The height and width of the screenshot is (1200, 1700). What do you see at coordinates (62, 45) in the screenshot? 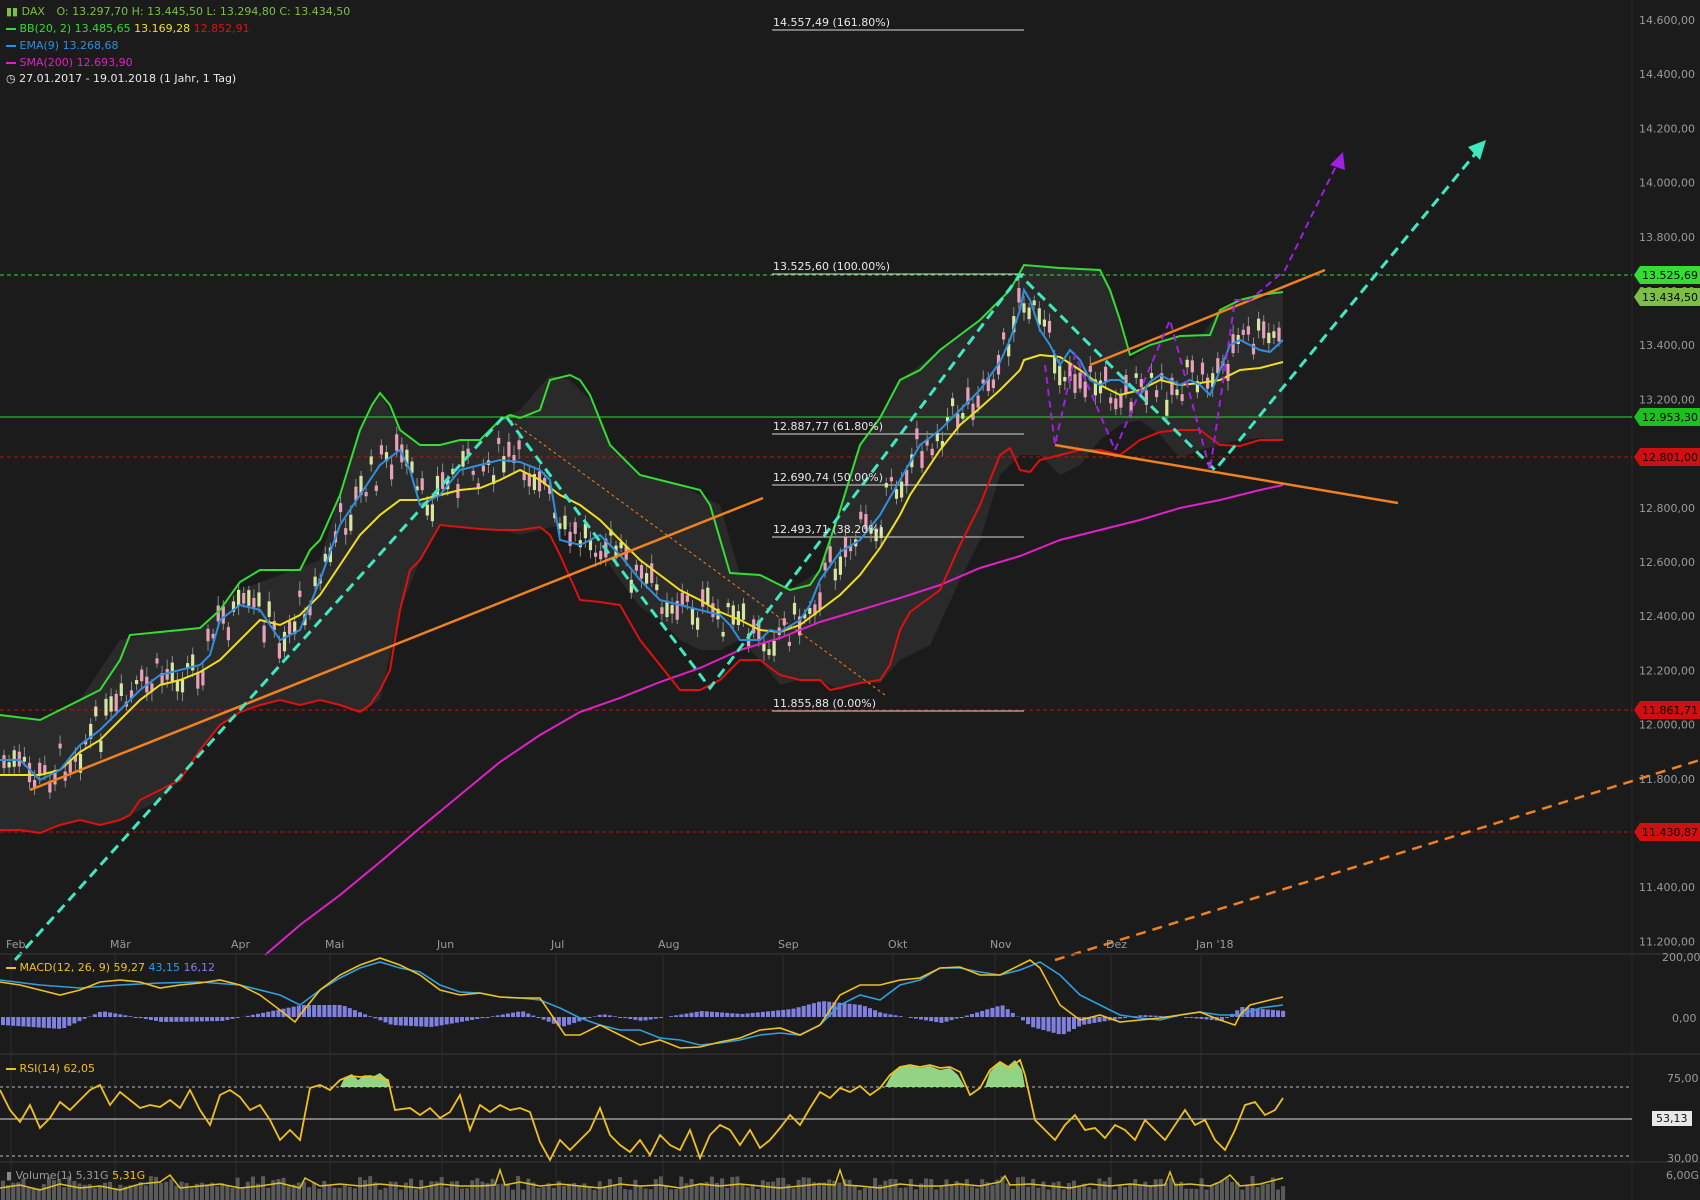
I see `legend-ema: EMA(9) 13.268,68` at bounding box center [62, 45].